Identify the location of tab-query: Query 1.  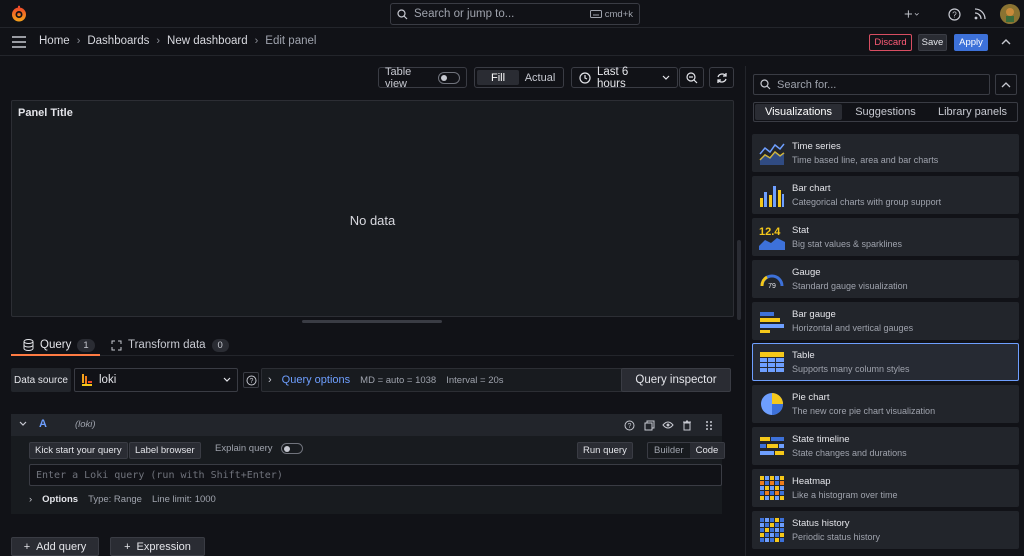
(59, 345).